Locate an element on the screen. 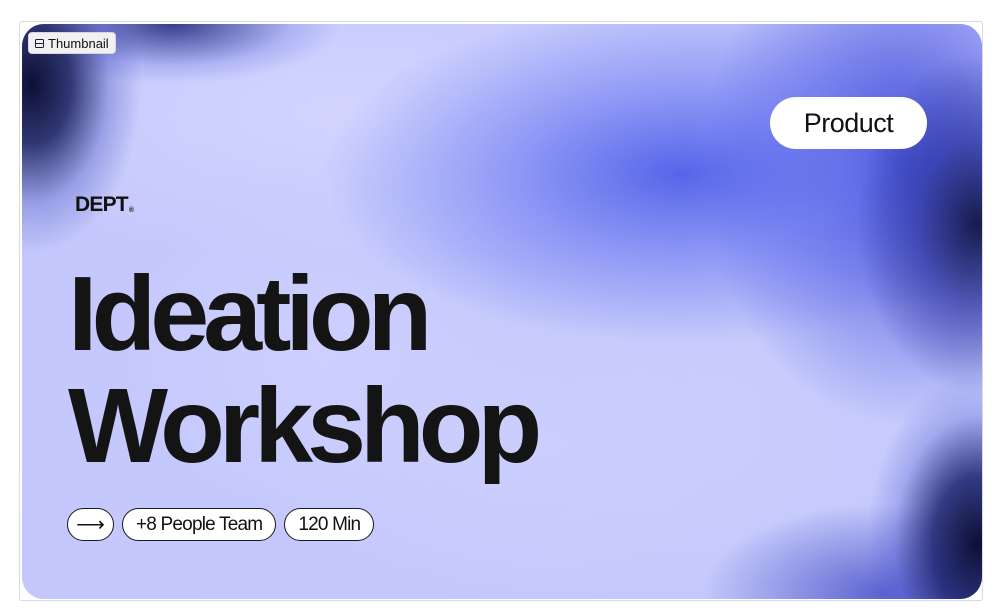 The image size is (995, 616). title-line-2: Workshop is located at coordinates (305, 426).